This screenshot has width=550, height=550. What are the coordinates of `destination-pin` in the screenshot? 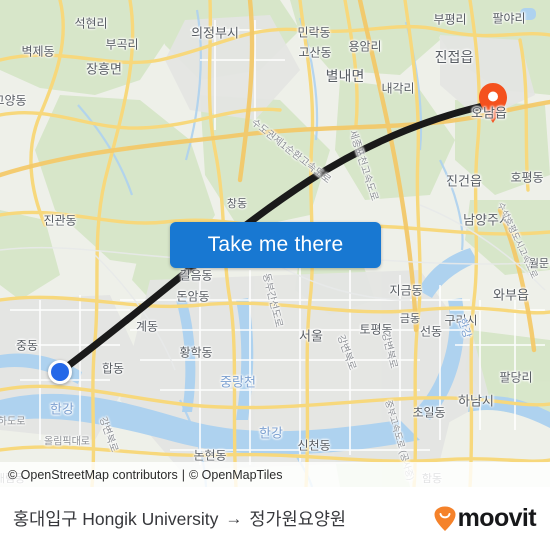 It's located at (493, 103).